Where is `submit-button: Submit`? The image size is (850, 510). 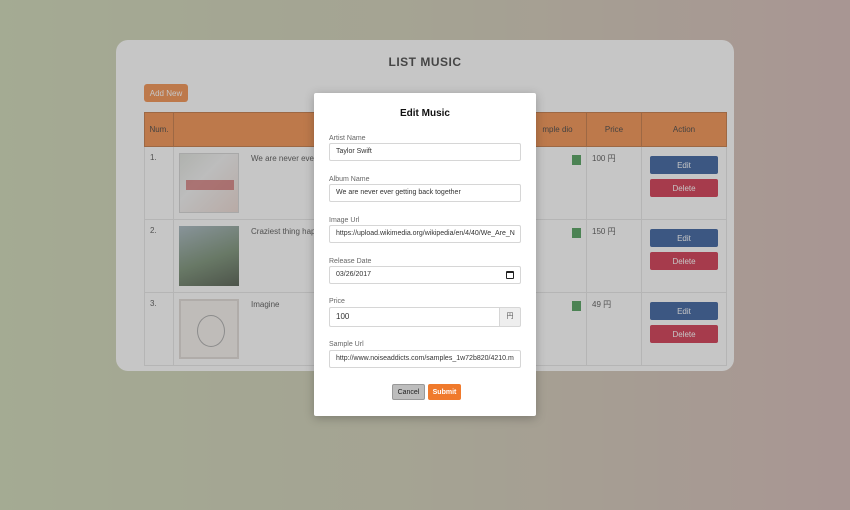 submit-button: Submit is located at coordinates (444, 392).